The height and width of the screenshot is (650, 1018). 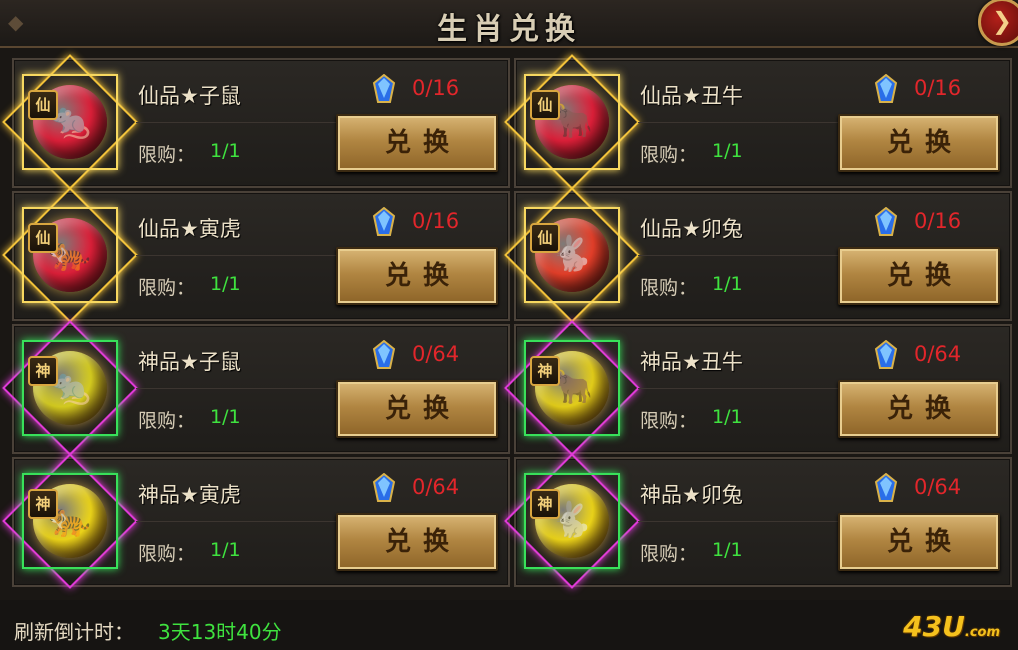 I want to click on item-name: 神品★丑牛, so click(x=691, y=362).